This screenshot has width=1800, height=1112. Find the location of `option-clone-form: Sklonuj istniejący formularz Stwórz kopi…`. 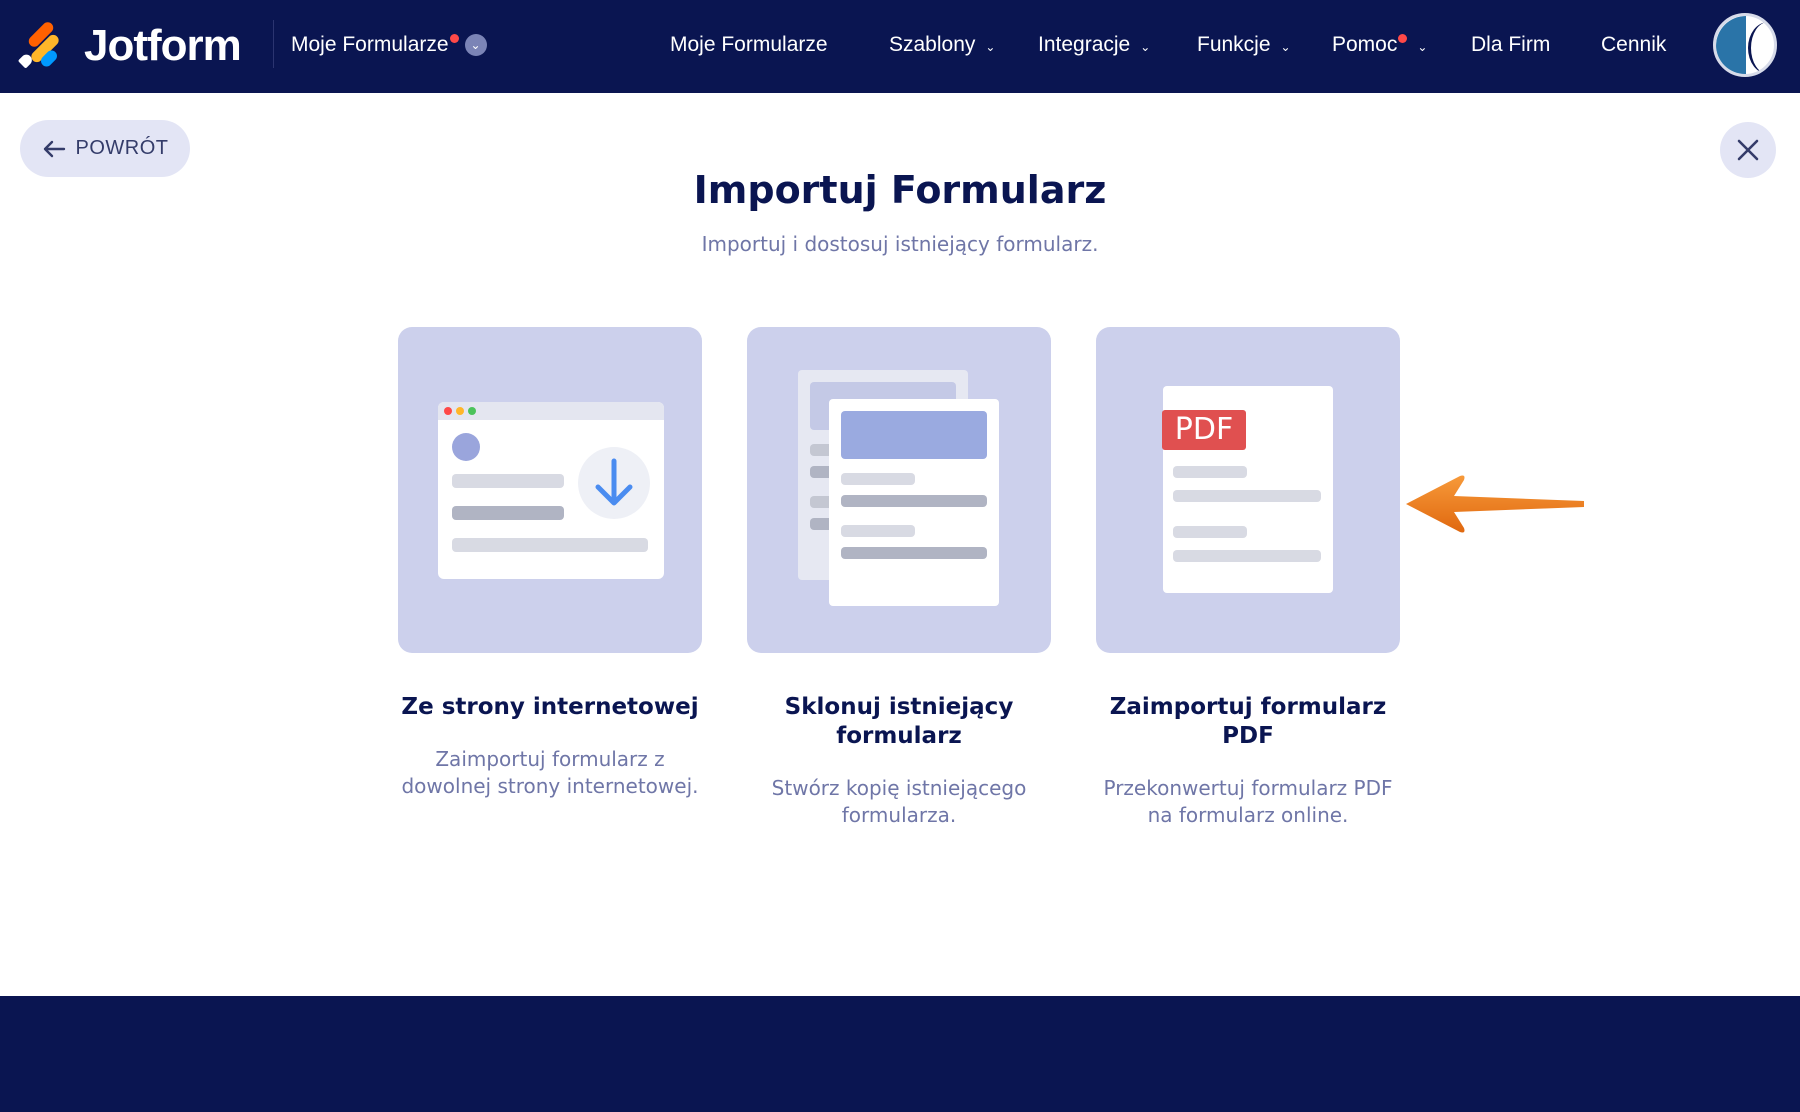

option-clone-form: Sklonuj istniejący formularz Stwórz kopi… is located at coordinates (899, 578).